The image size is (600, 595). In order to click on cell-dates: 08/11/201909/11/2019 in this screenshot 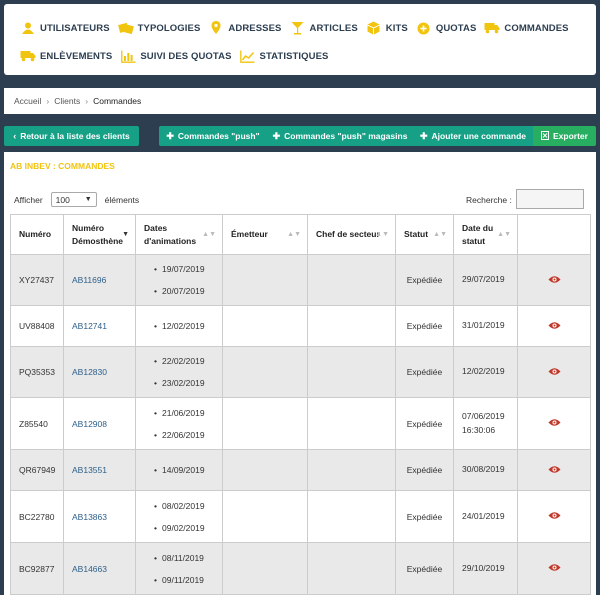, I will do `click(179, 568)`.